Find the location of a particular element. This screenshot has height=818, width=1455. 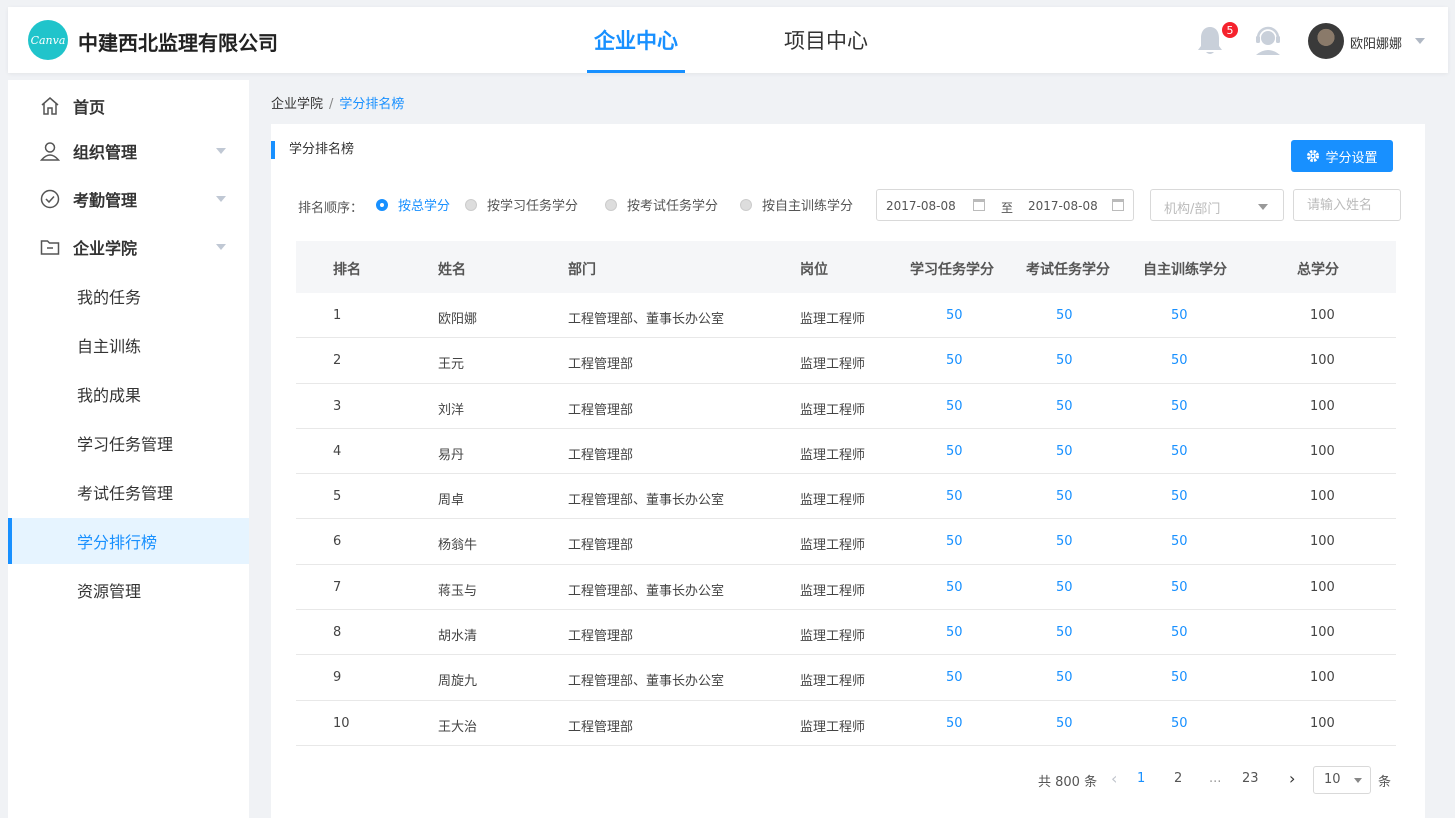

table-row: 1 欧阳娜 工程管理部、董事长办公室 监理工程师 50 50 50 100 is located at coordinates (846, 316).